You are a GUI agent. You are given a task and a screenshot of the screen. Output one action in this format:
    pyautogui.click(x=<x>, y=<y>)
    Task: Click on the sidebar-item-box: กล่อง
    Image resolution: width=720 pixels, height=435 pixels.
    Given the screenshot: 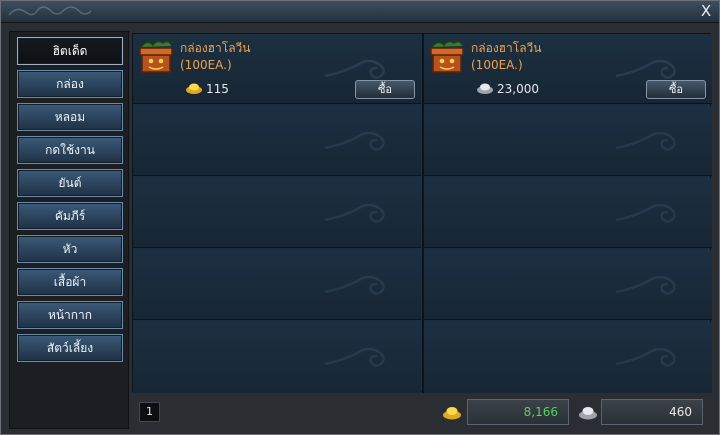 What is the action you would take?
    pyautogui.click(x=70, y=84)
    